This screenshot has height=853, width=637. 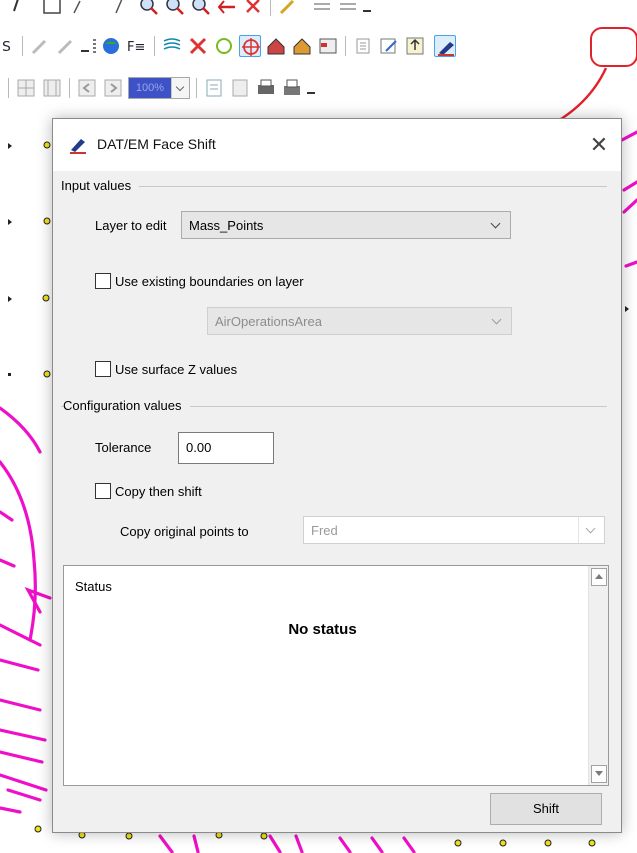 I want to click on use-surface-z-option: Use surface Z values, so click(x=166, y=369).